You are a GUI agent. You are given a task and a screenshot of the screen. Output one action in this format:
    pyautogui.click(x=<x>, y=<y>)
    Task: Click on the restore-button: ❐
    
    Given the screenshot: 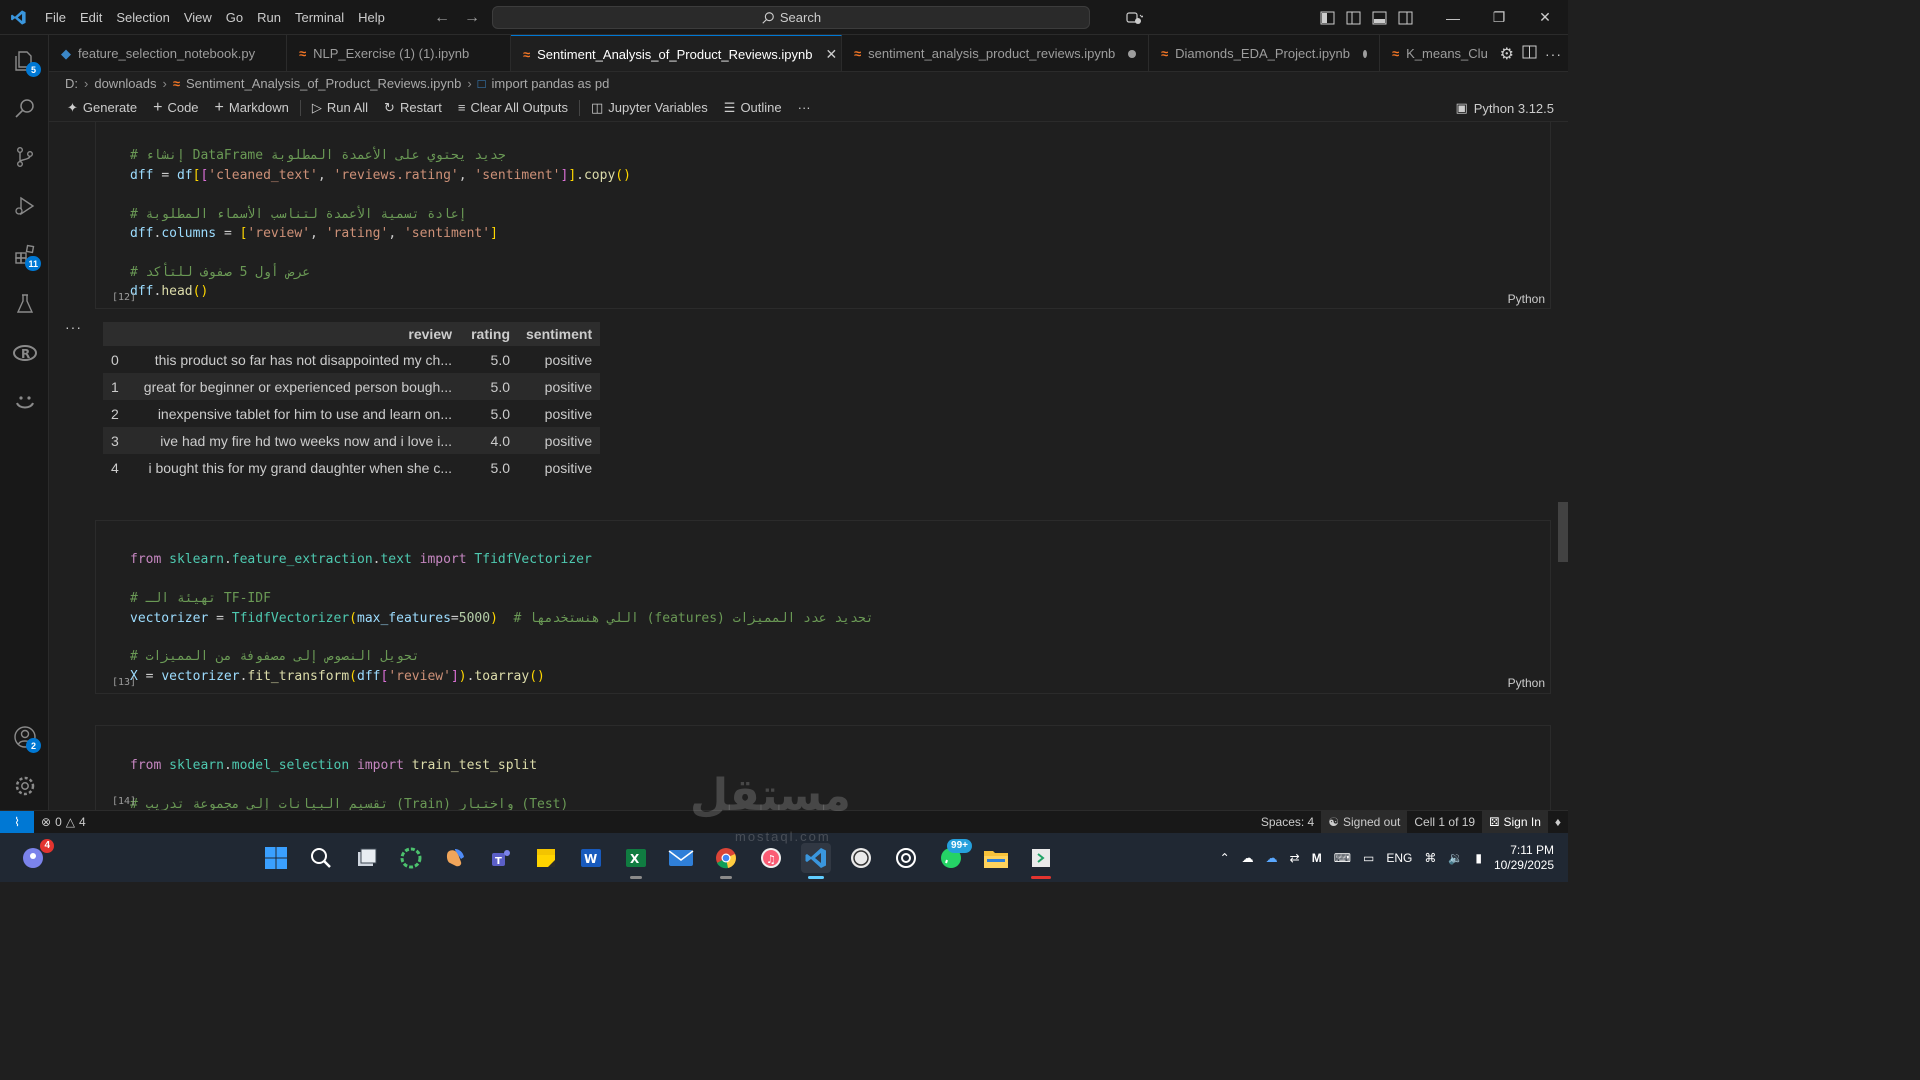 What is the action you would take?
    pyautogui.click(x=1499, y=17)
    